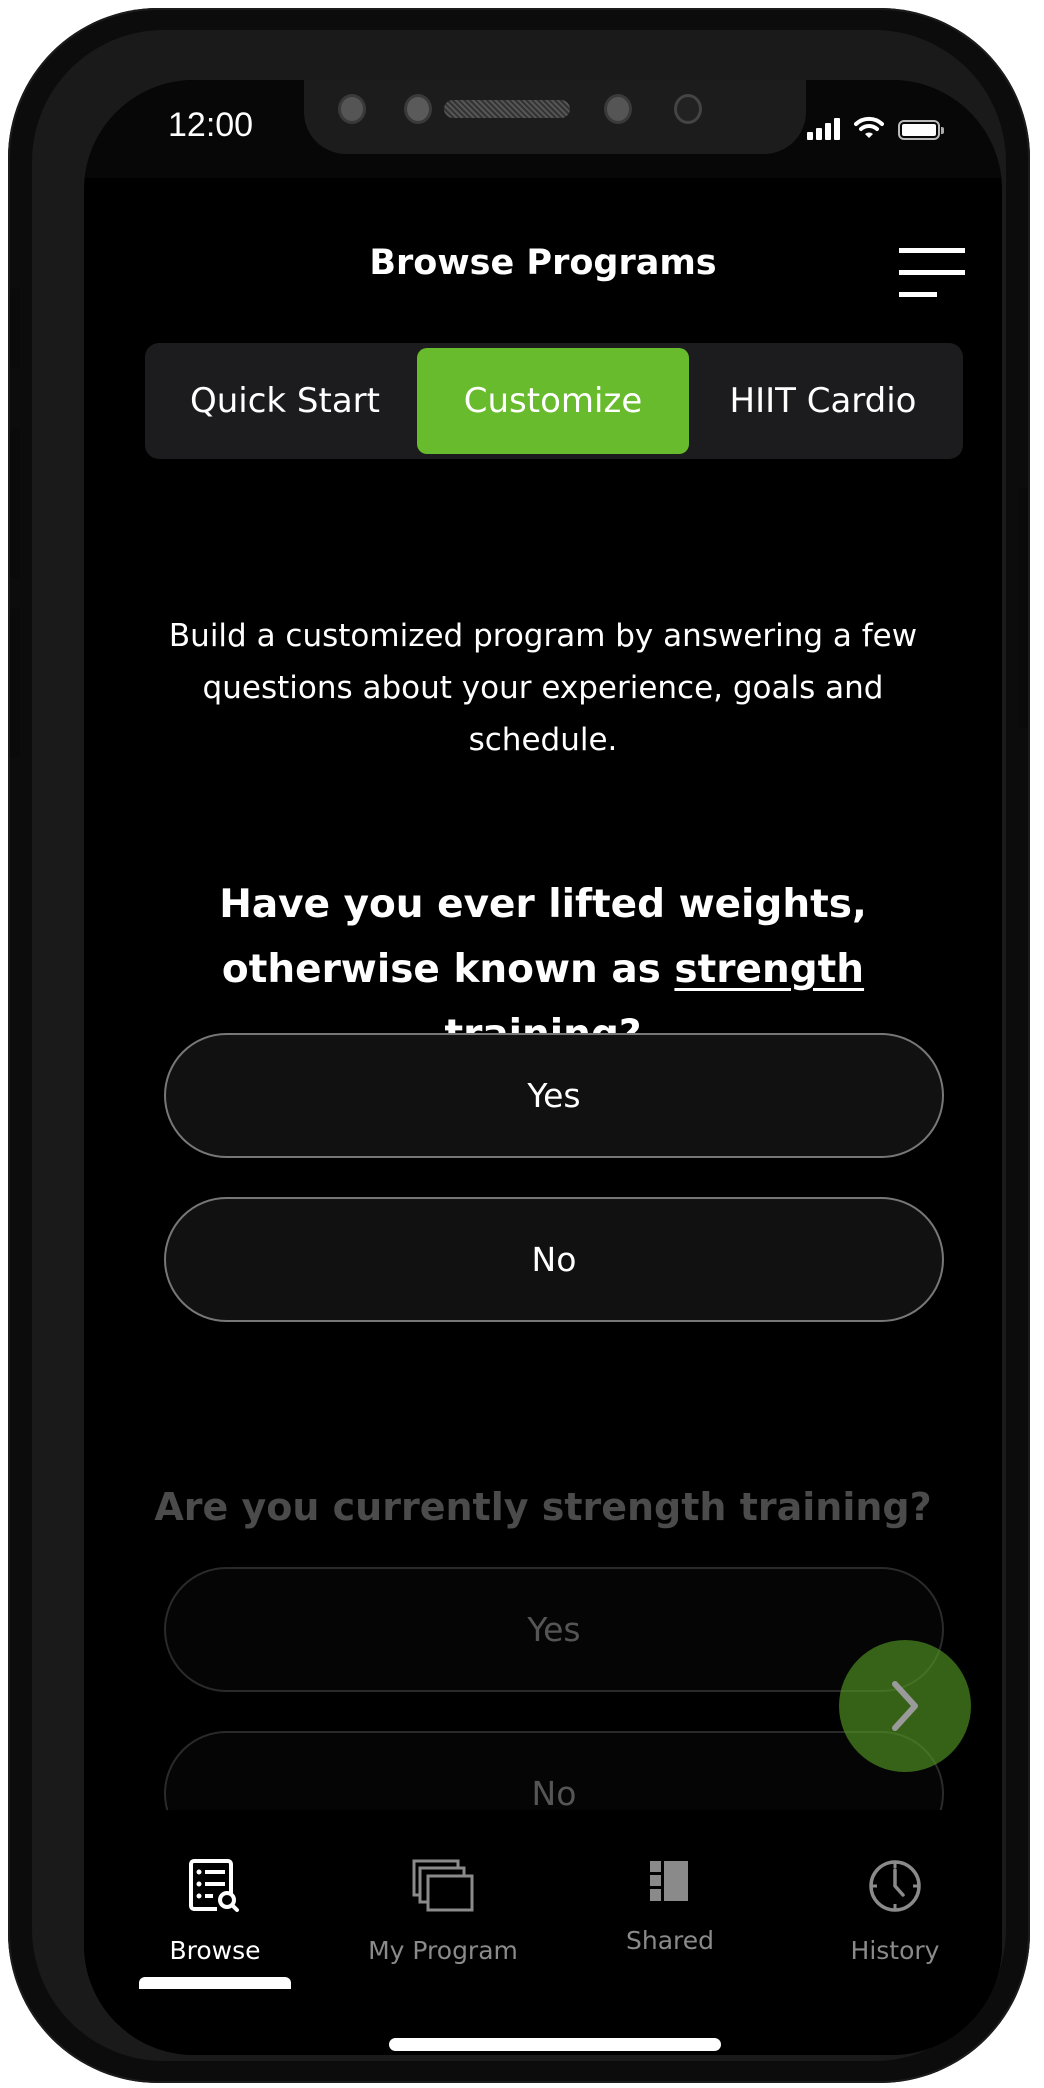 This screenshot has width=1044, height=2088. What do you see at coordinates (554, 1095) in the screenshot?
I see `answer-yes-button: Yes` at bounding box center [554, 1095].